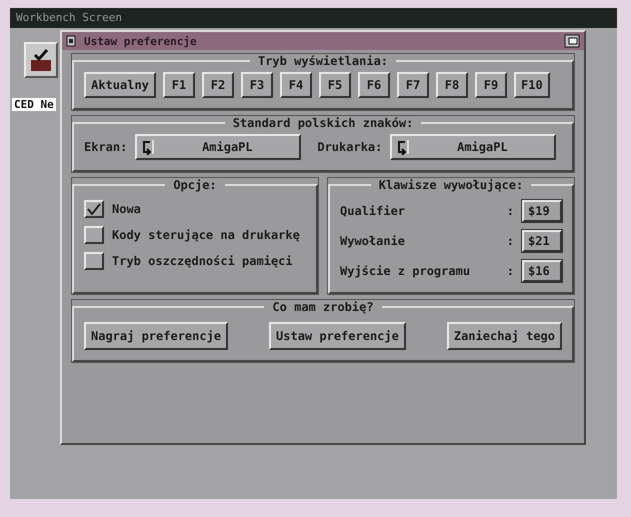 The image size is (631, 517). I want to click on group-title: Standard polskich znaków:, so click(323, 123).